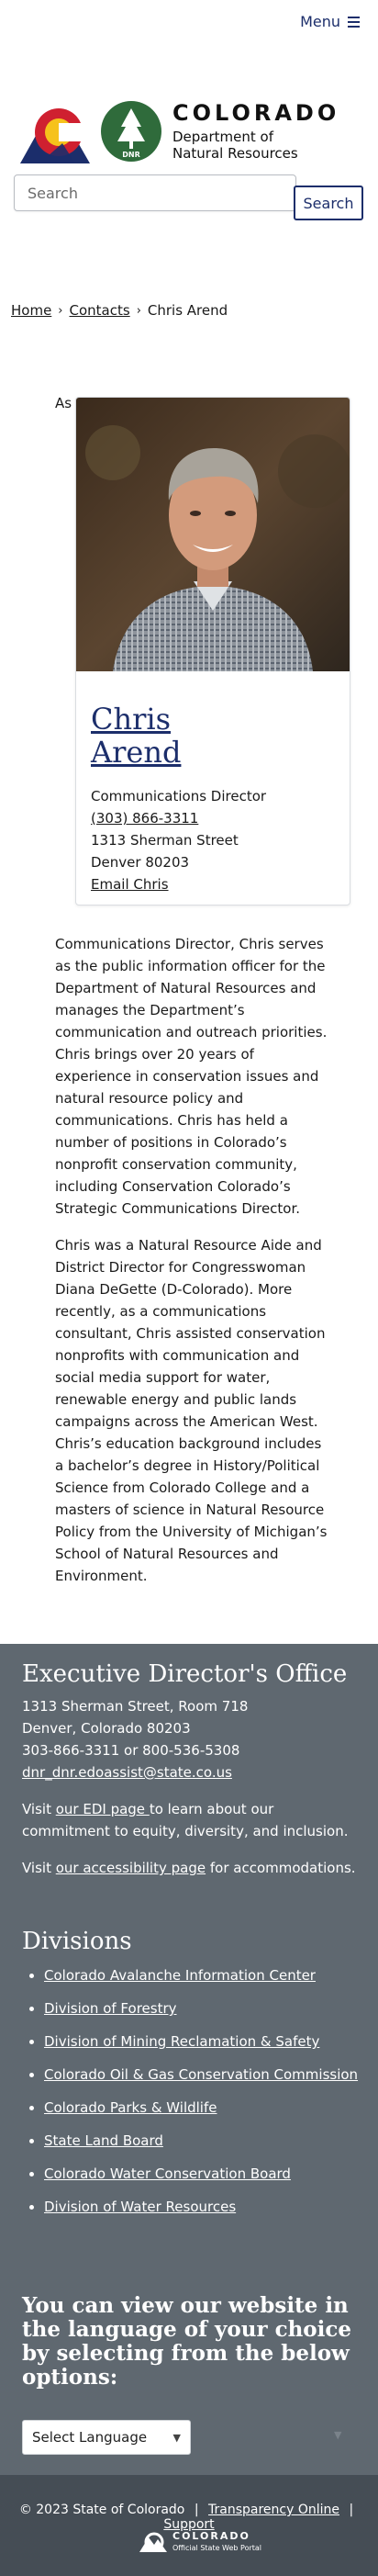 This screenshot has height=2576, width=378. I want to click on menu-label: Menu, so click(320, 21).